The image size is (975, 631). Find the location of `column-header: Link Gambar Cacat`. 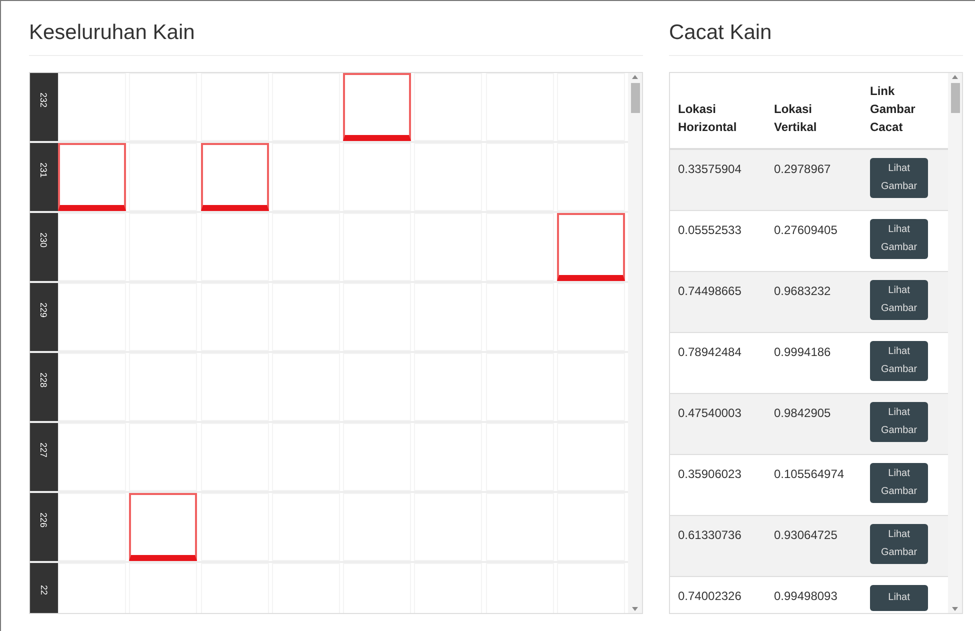

column-header: Link Gambar Cacat is located at coordinates (893, 109).